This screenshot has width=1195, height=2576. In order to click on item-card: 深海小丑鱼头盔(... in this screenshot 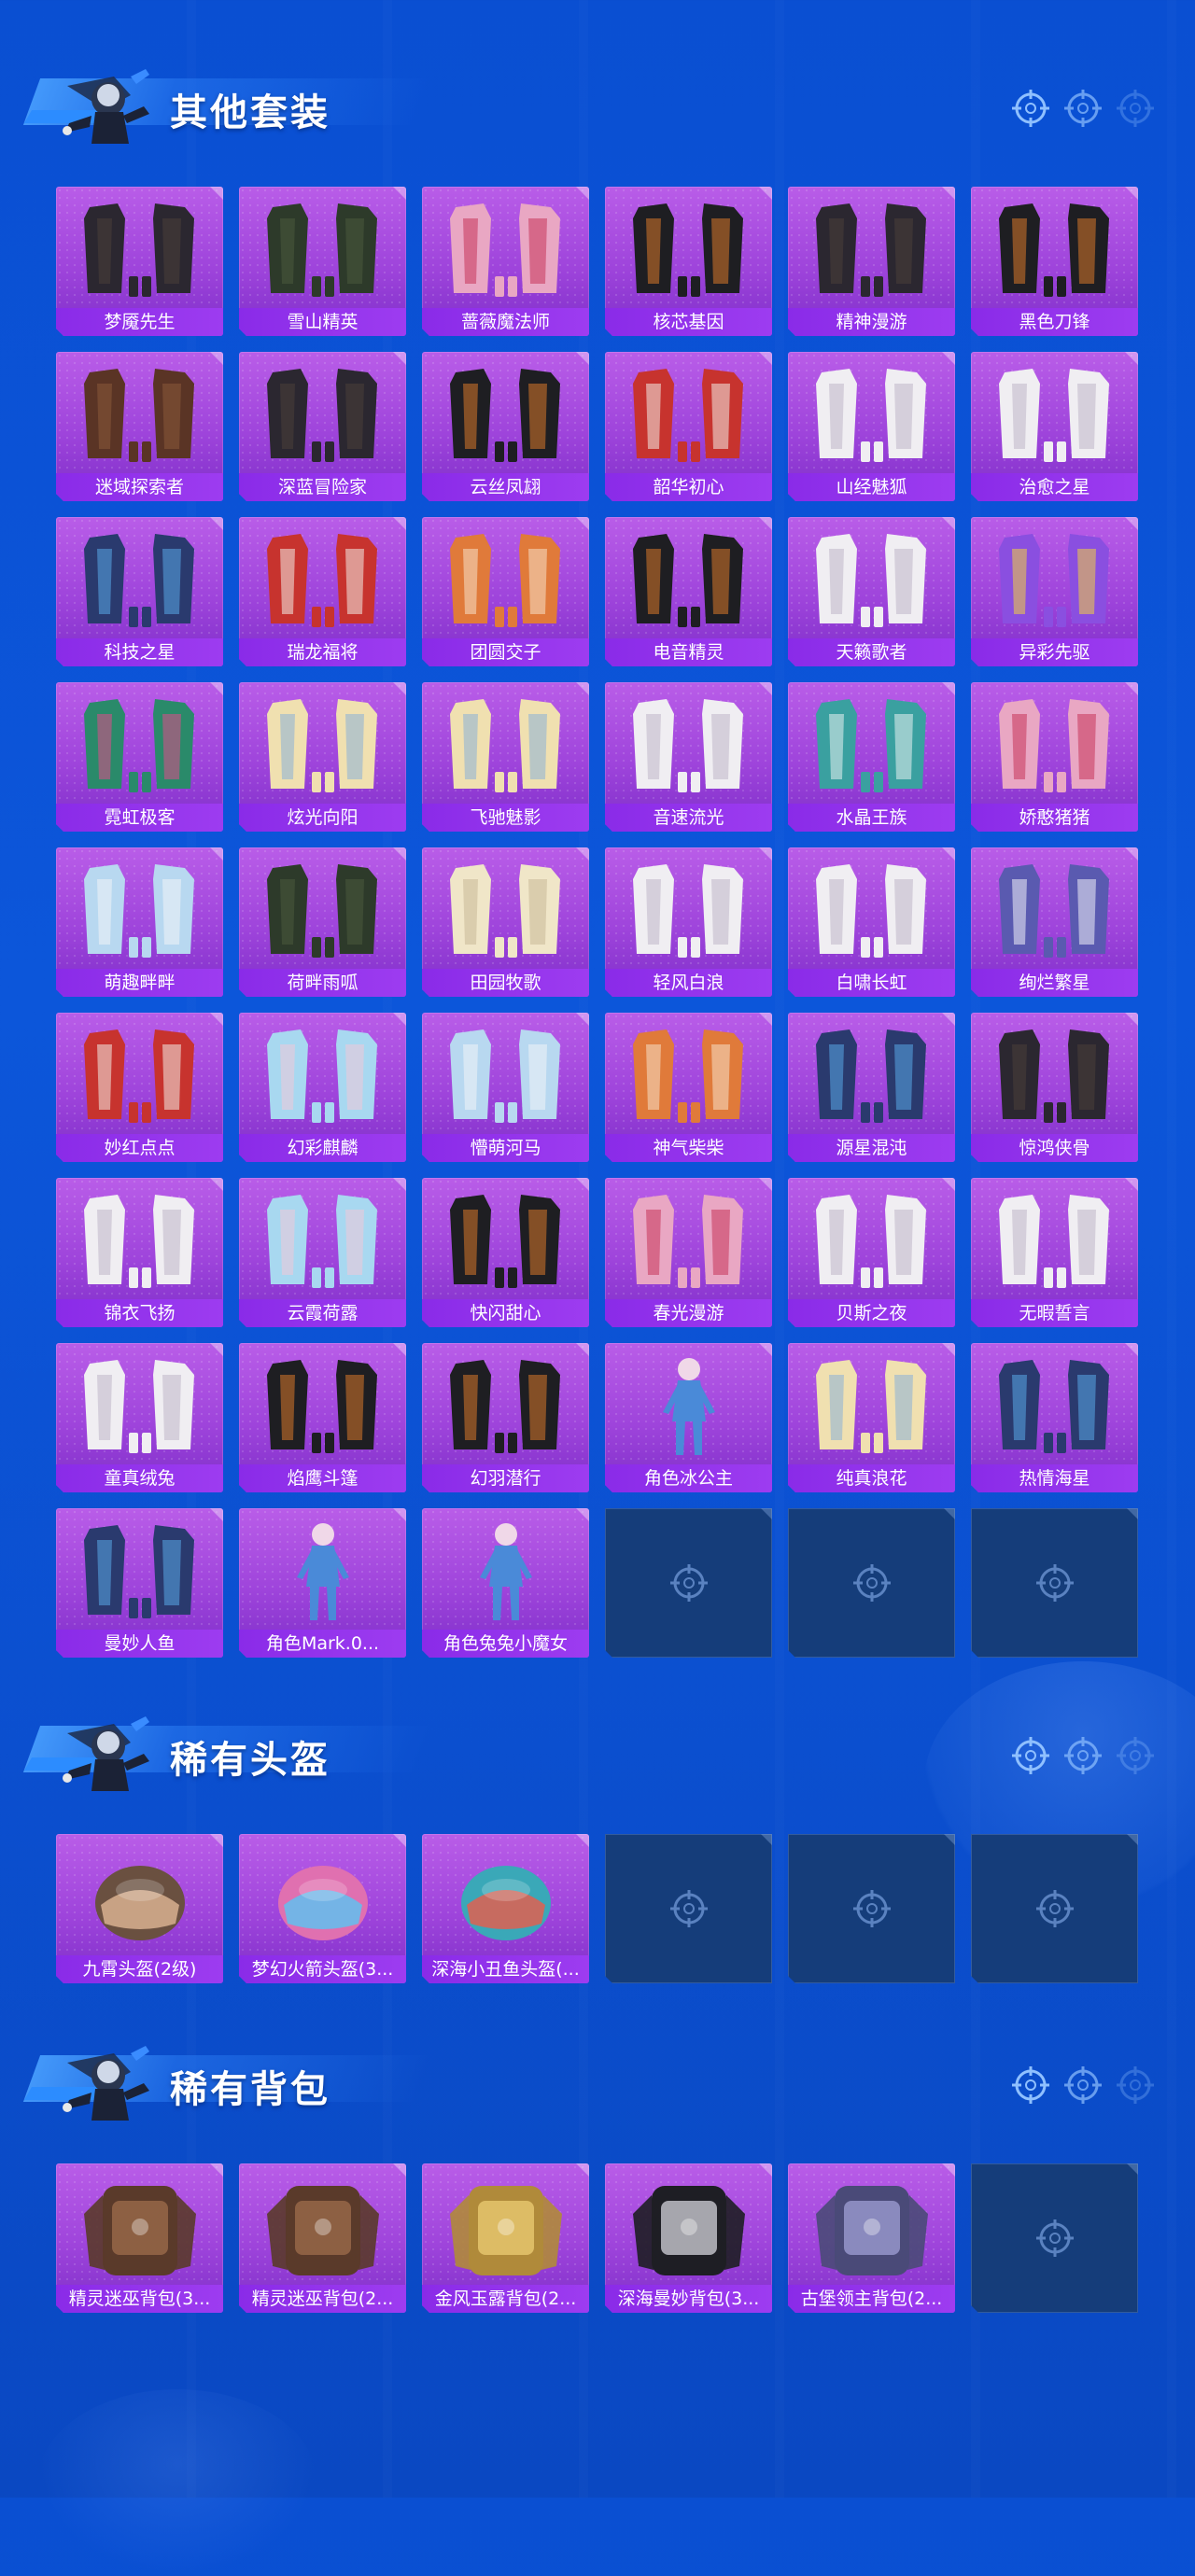, I will do `click(505, 1908)`.